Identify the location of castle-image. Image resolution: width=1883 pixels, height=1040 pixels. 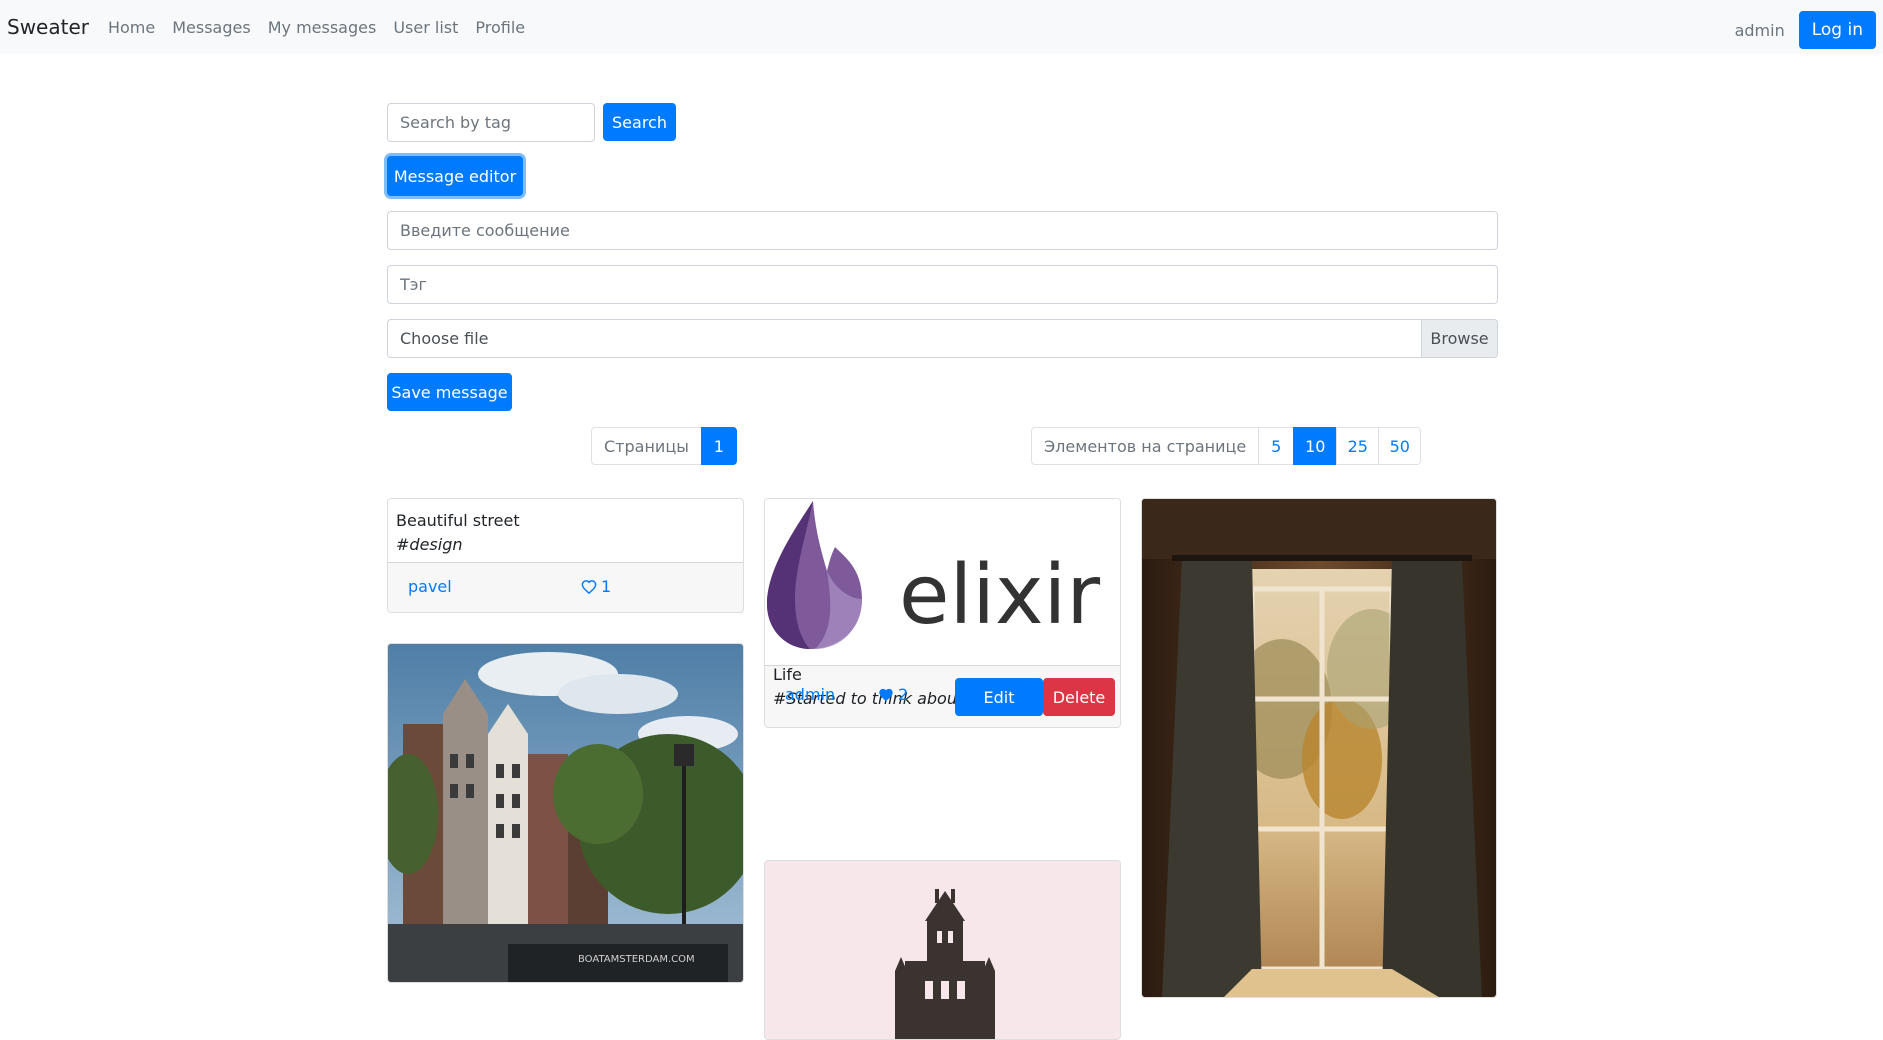
(942, 950).